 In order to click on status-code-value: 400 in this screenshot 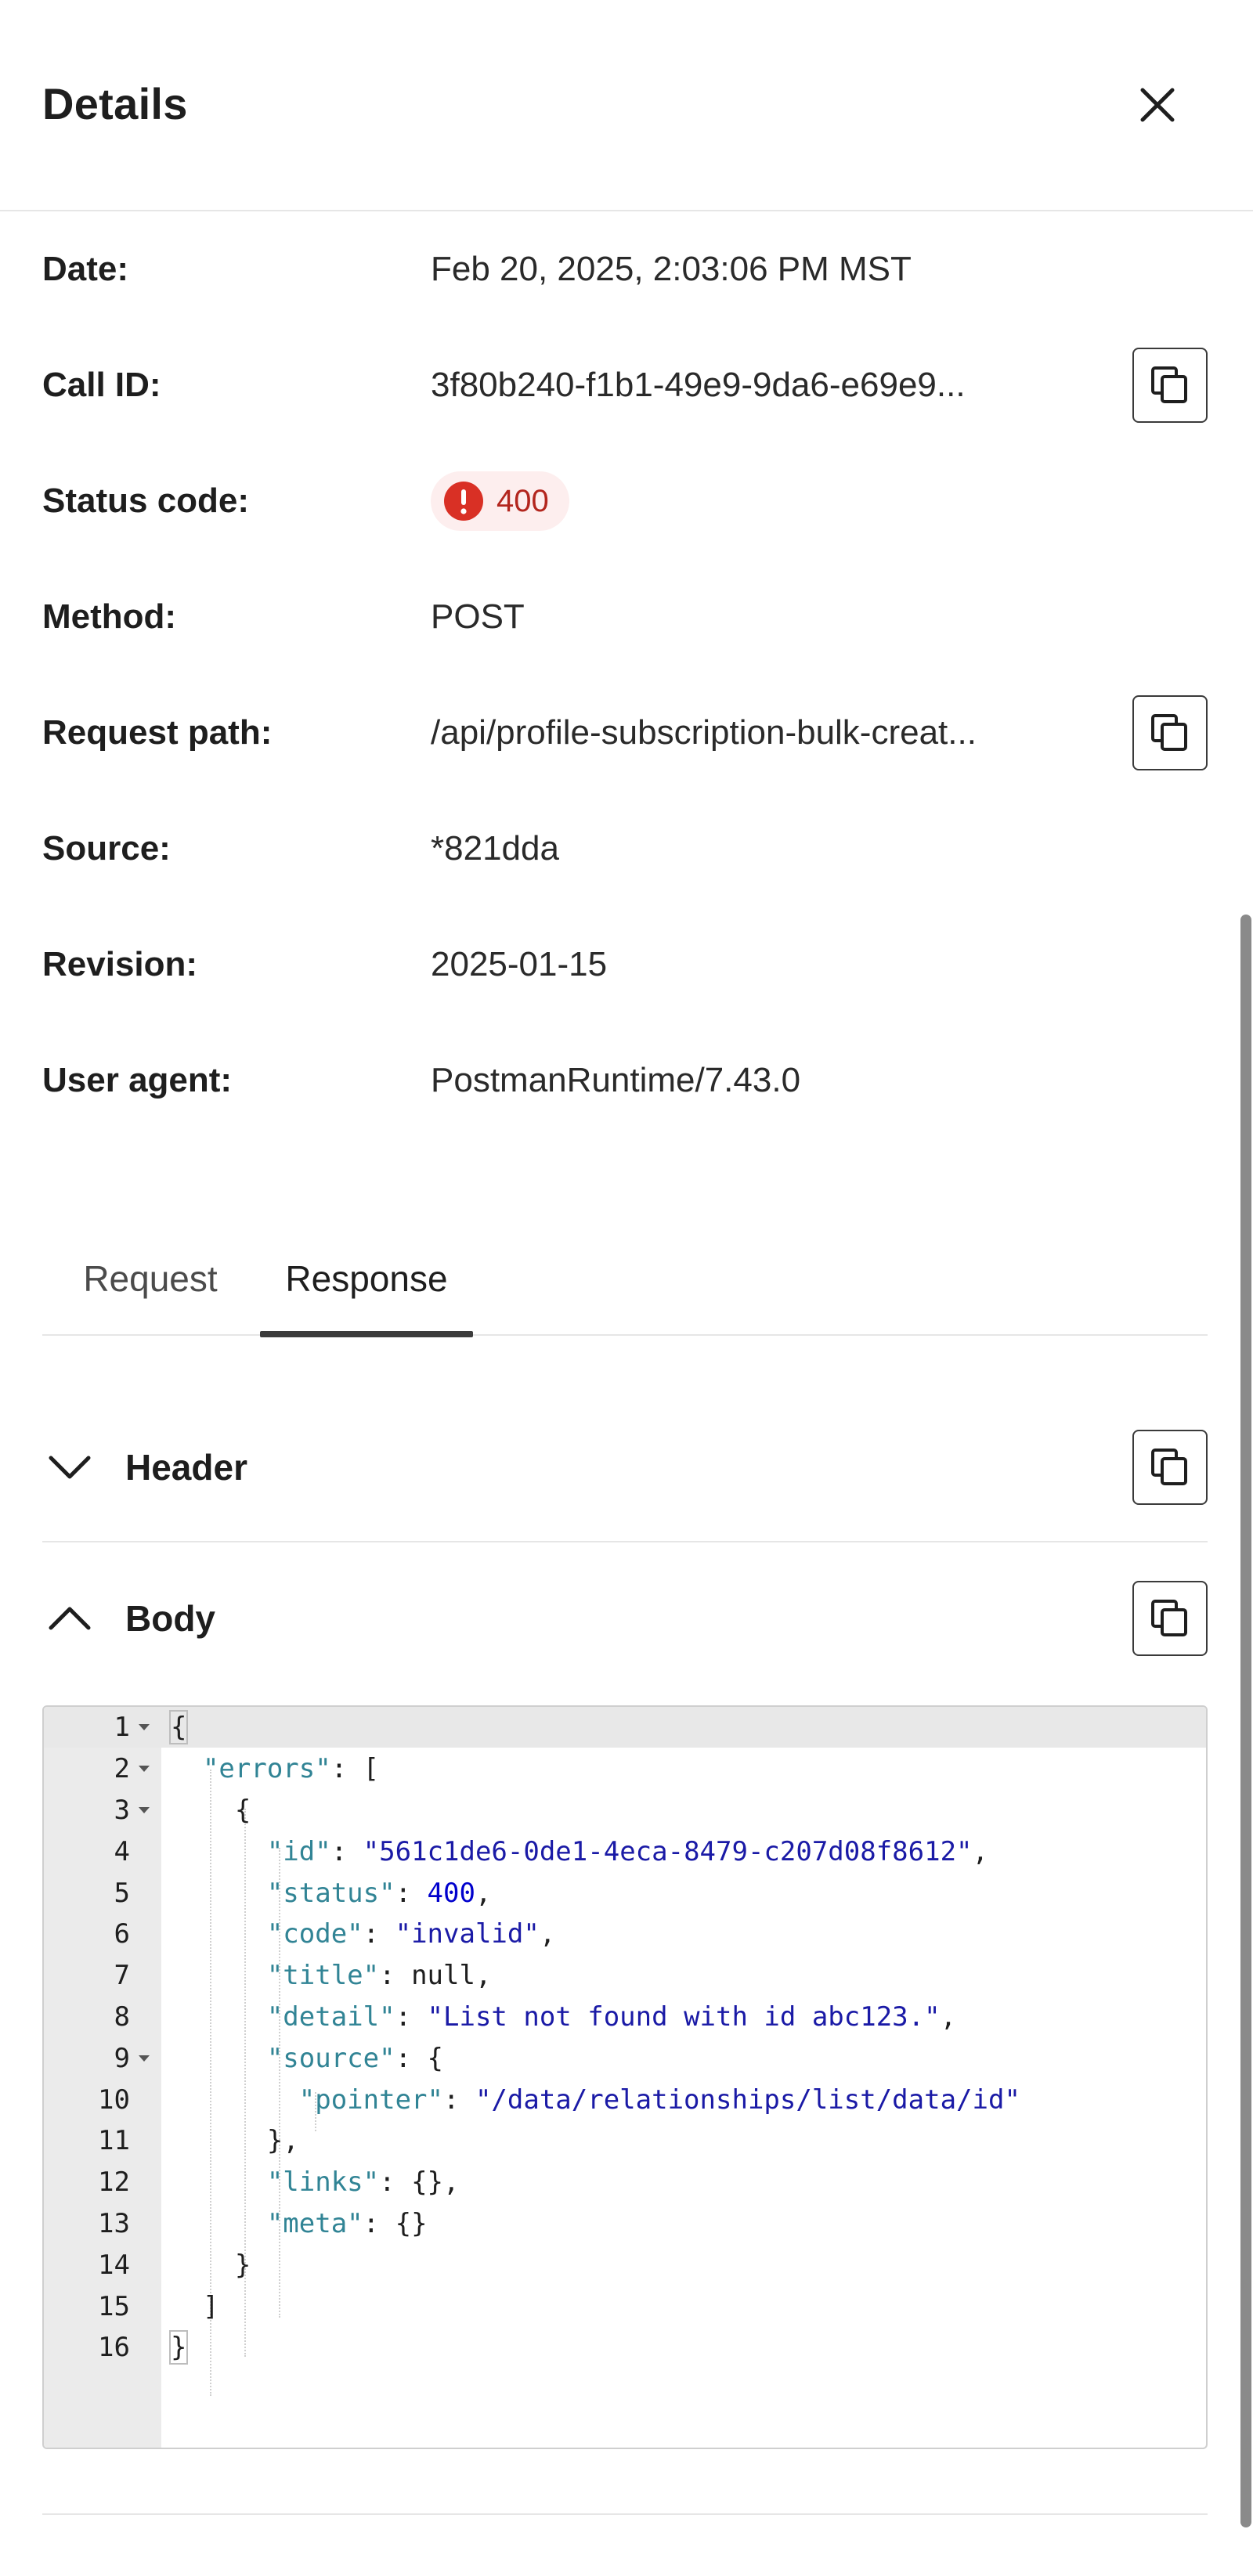, I will do `click(523, 500)`.